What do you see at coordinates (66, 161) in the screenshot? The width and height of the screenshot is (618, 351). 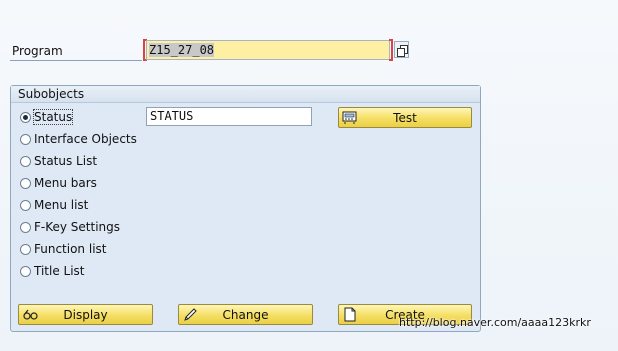 I see `radio-label-status-list: Status List` at bounding box center [66, 161].